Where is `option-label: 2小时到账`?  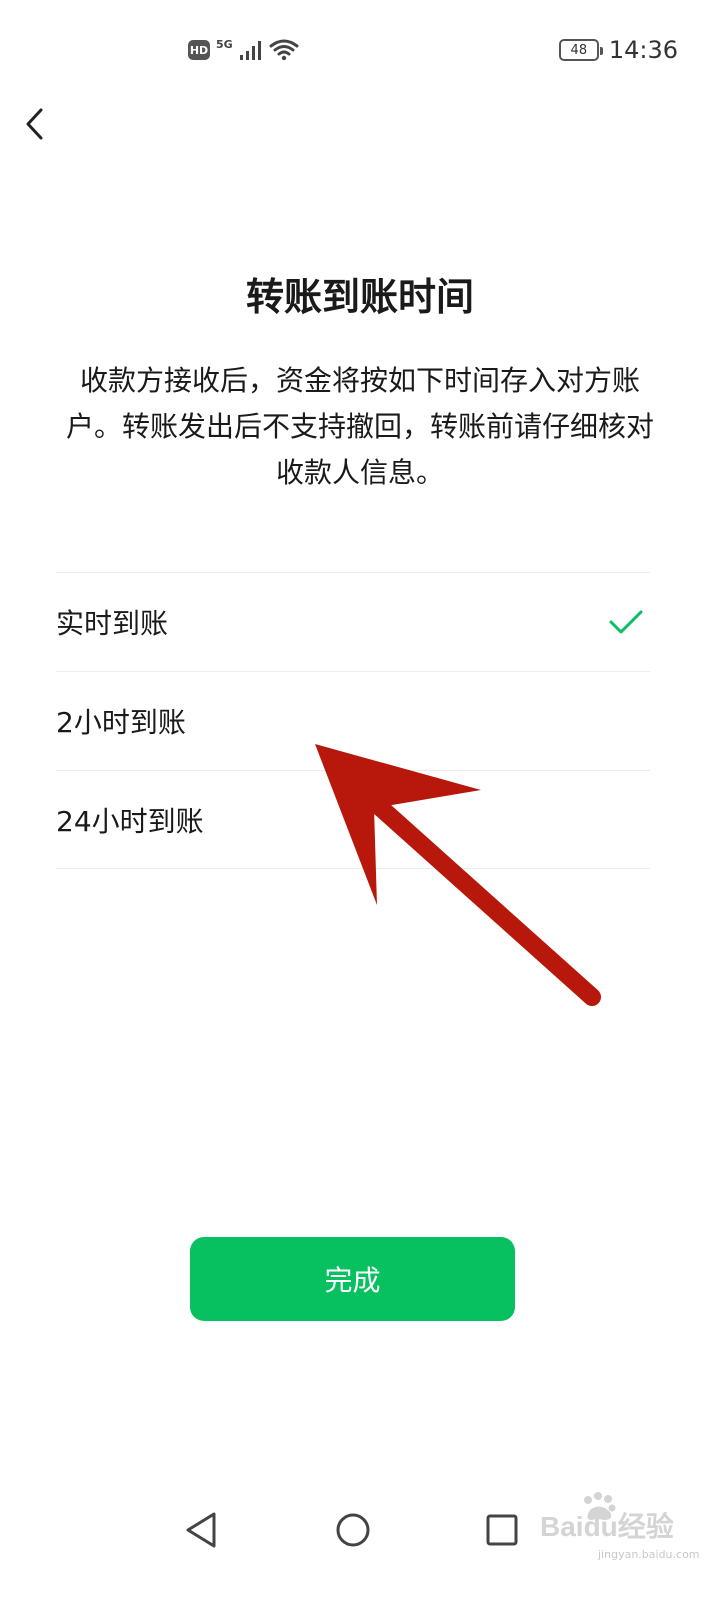 option-label: 2小时到账 is located at coordinates (121, 722).